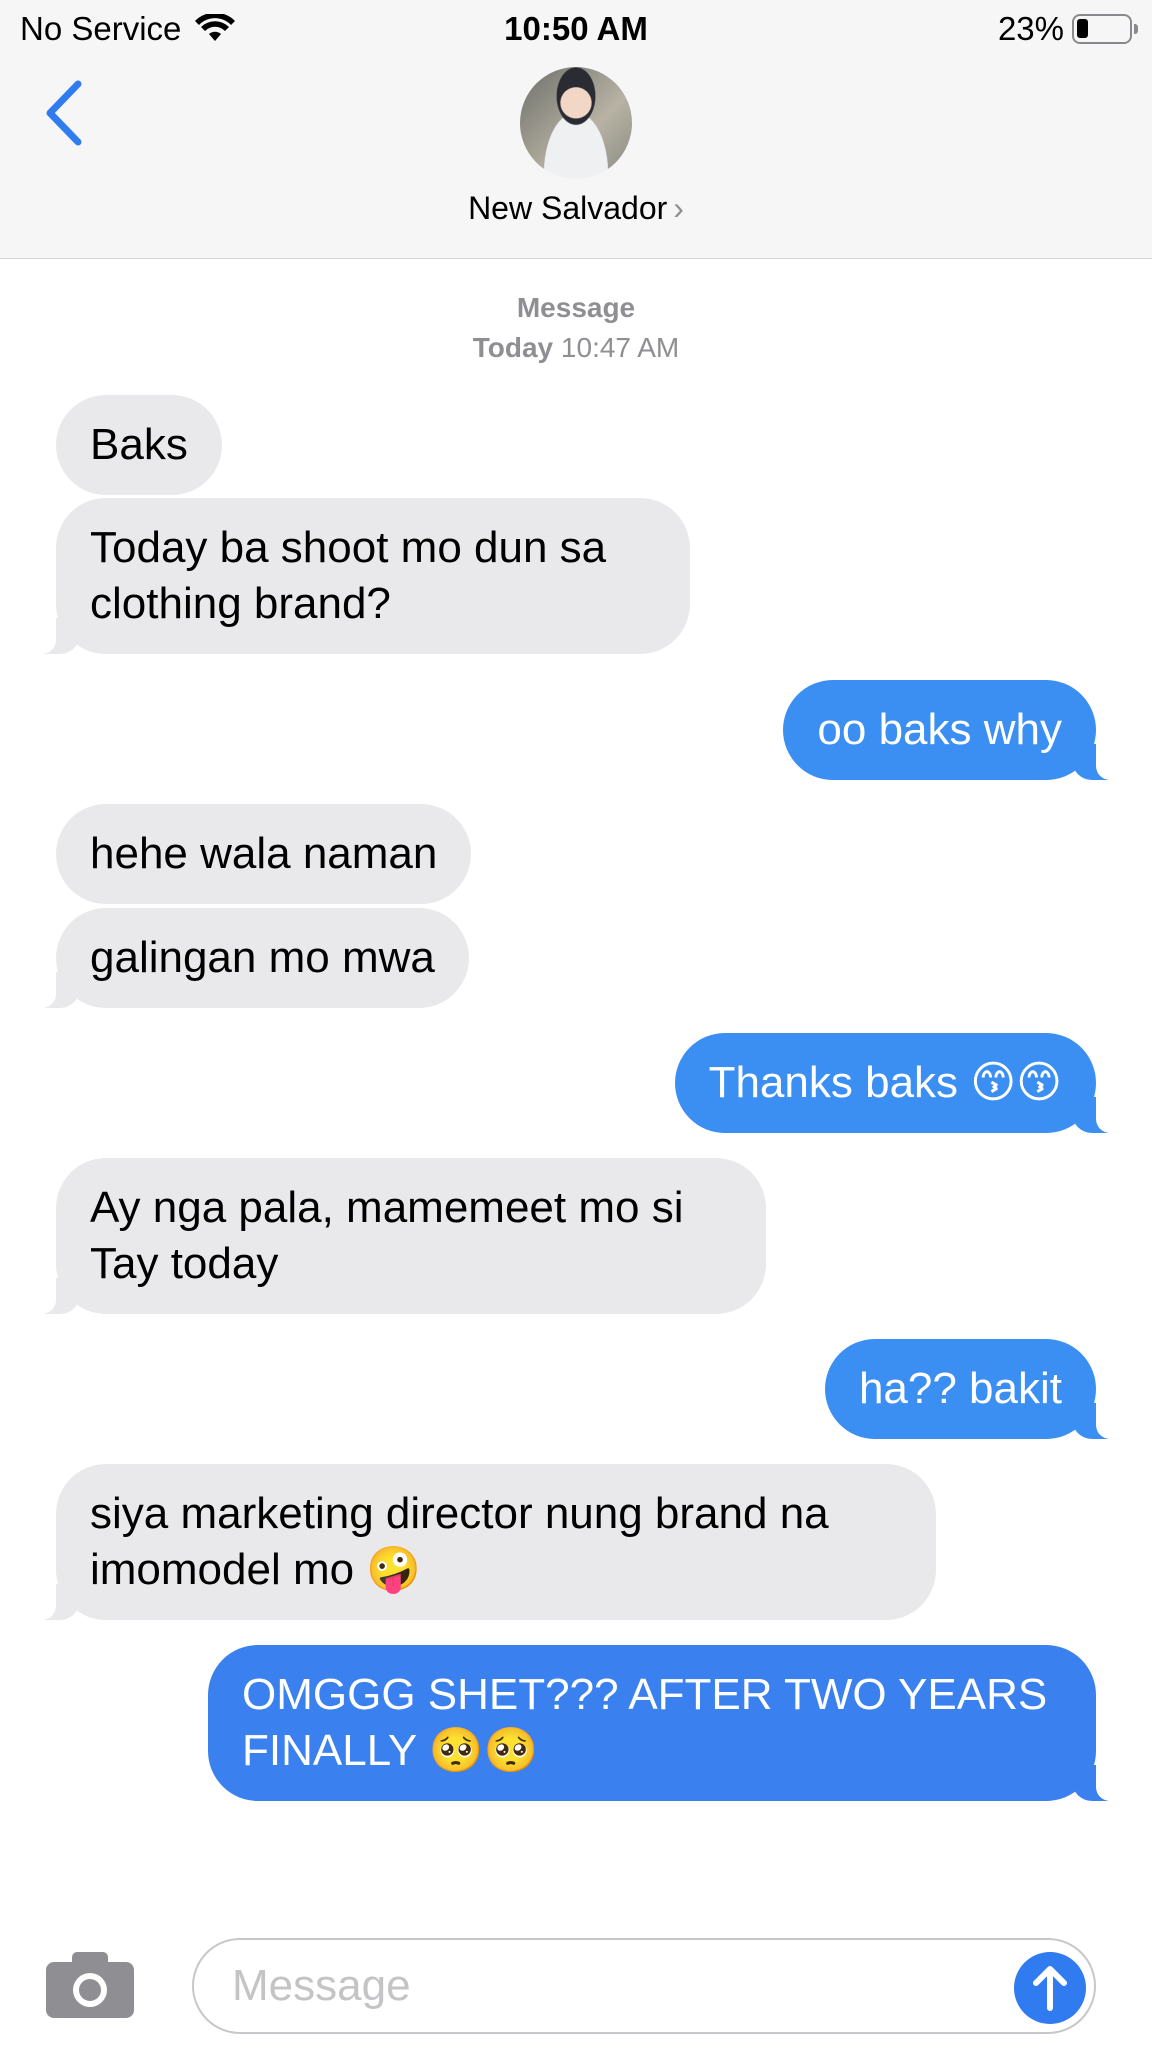 The height and width of the screenshot is (2048, 1152). I want to click on clock: 10:50 AM, so click(576, 28).